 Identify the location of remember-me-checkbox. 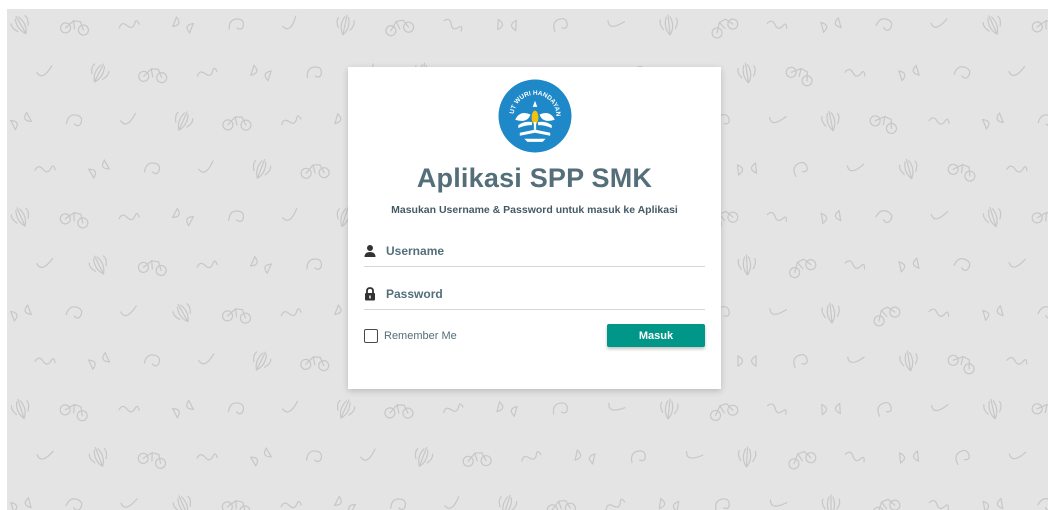
(371, 336).